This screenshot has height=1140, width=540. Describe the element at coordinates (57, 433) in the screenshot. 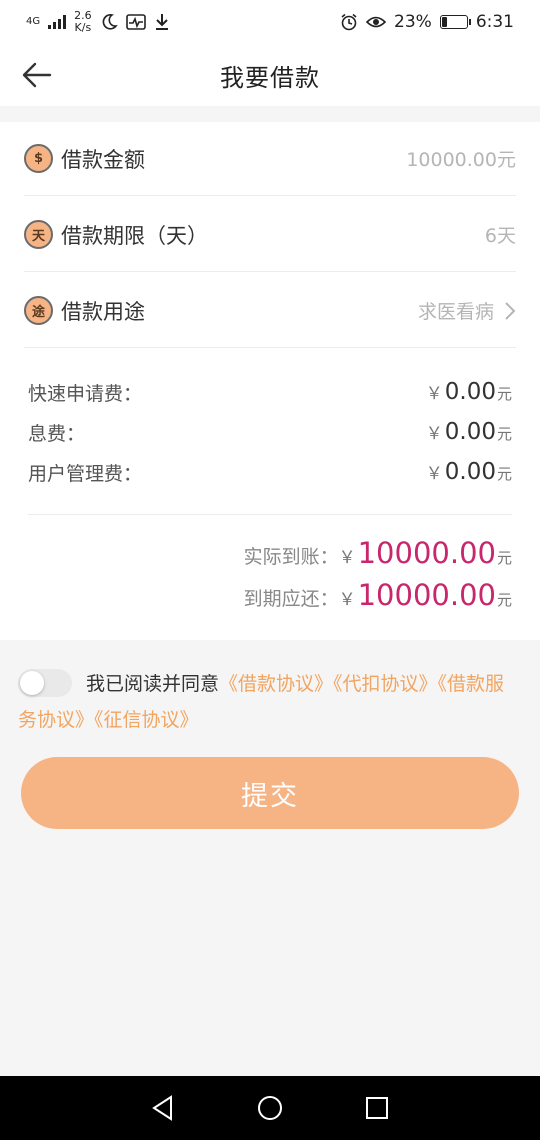

I see `fee-label: 息费：` at that location.